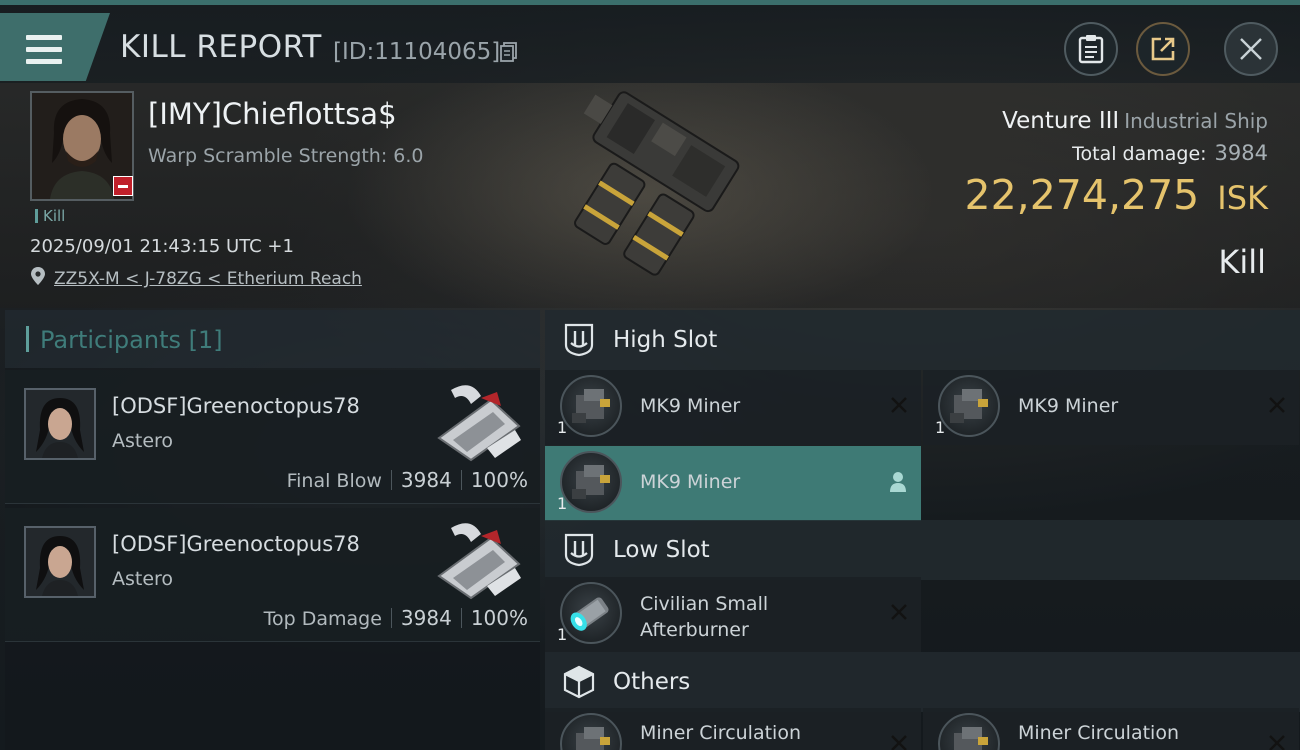  Describe the element at coordinates (652, 682) in the screenshot. I see `others-title: Others` at that location.